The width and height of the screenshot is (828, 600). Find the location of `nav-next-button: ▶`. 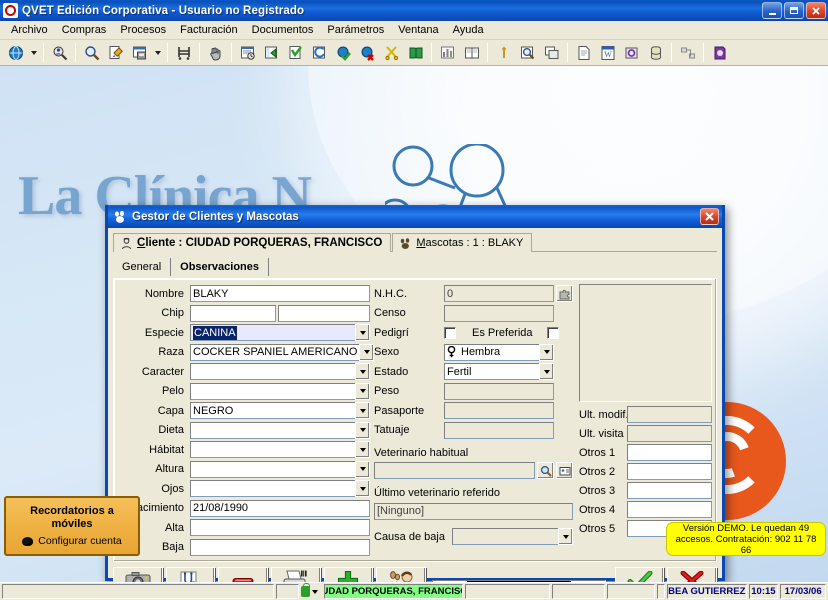

nav-next-button: ▶ is located at coordinates (579, 581).